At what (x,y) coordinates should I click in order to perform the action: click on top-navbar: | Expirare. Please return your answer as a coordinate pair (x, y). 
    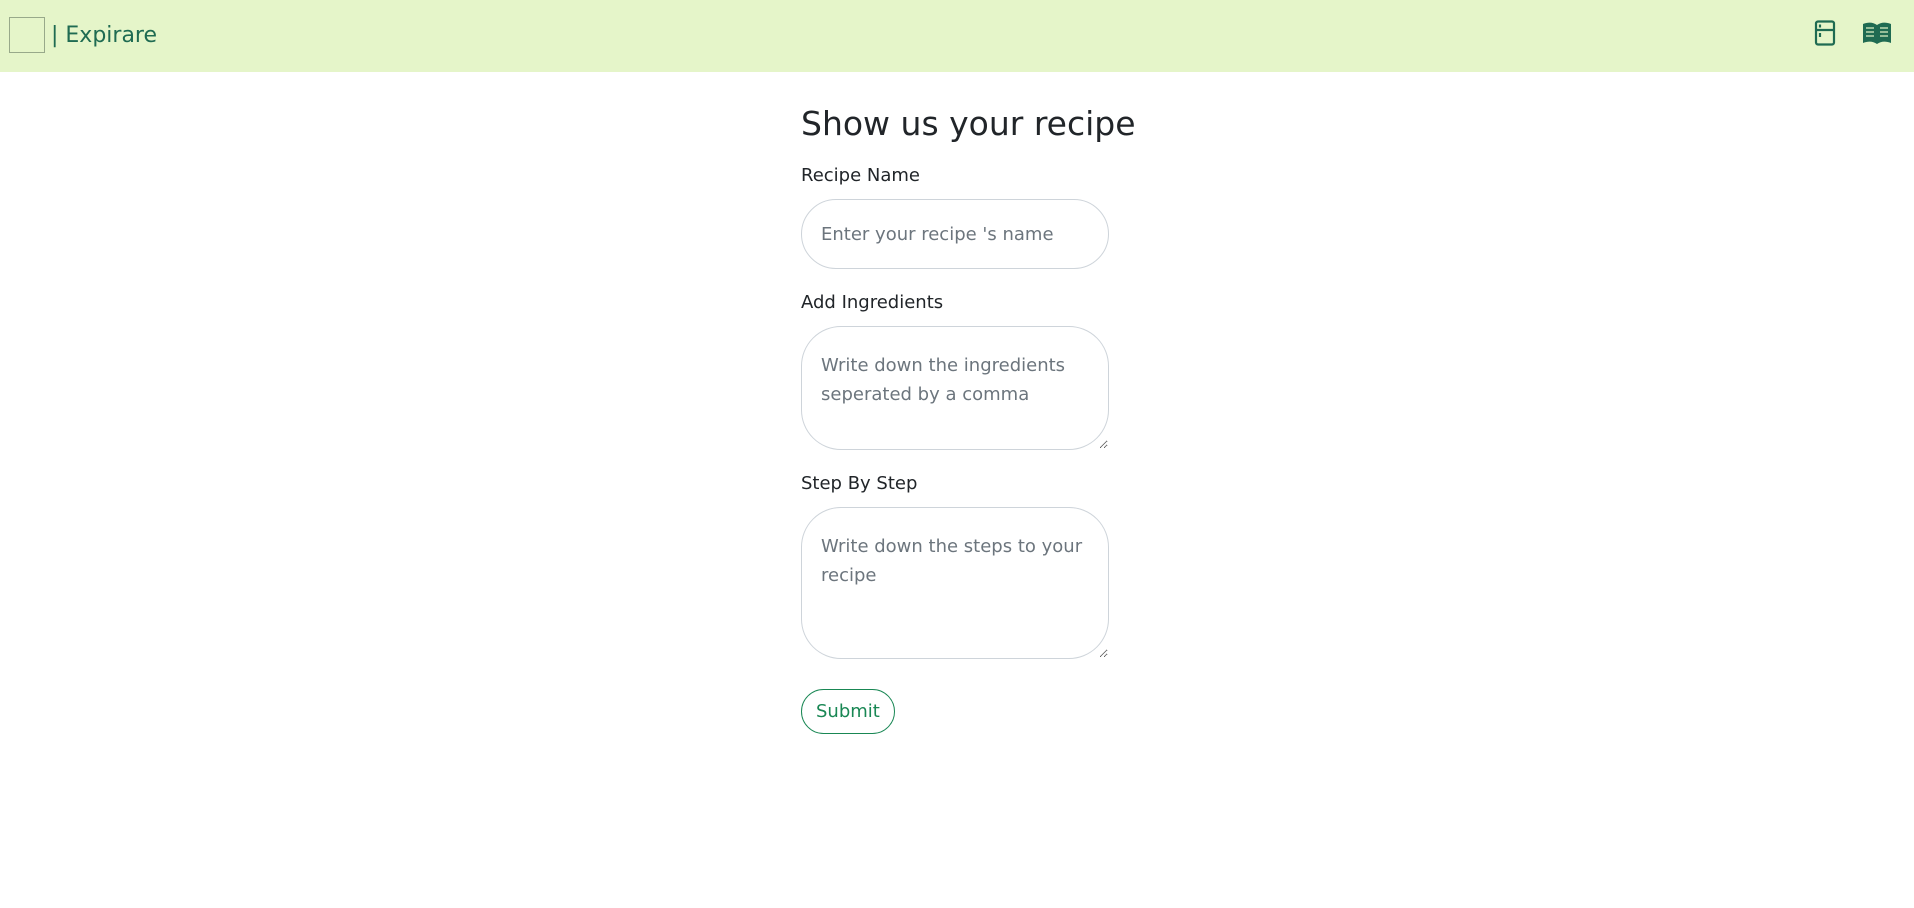
    Looking at the image, I should click on (957, 36).